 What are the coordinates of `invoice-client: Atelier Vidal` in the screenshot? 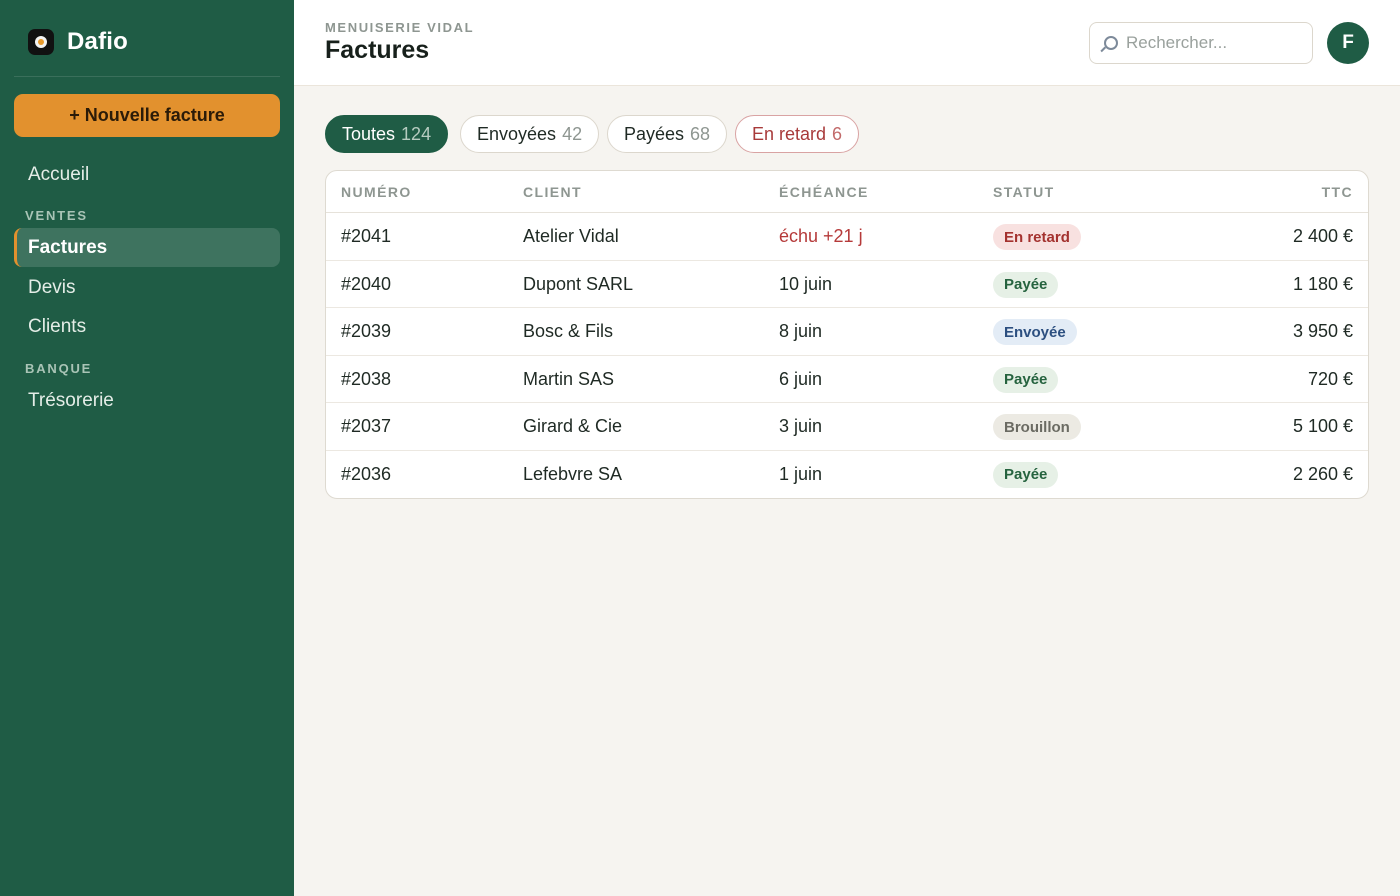 It's located at (571, 236).